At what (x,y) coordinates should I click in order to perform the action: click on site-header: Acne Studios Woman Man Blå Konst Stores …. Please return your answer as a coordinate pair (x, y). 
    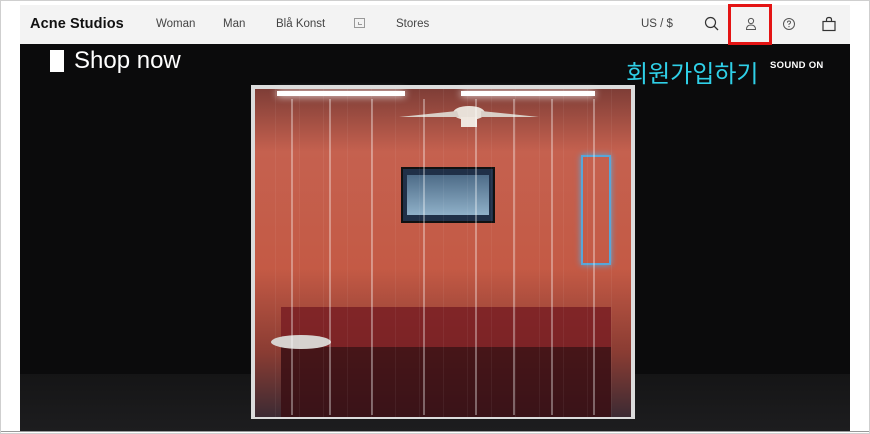
    Looking at the image, I should click on (435, 24).